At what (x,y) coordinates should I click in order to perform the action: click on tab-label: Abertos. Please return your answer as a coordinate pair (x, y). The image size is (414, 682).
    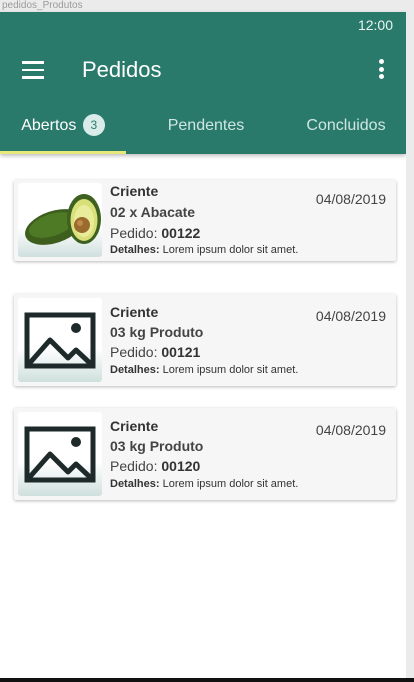
    Looking at the image, I should click on (49, 125).